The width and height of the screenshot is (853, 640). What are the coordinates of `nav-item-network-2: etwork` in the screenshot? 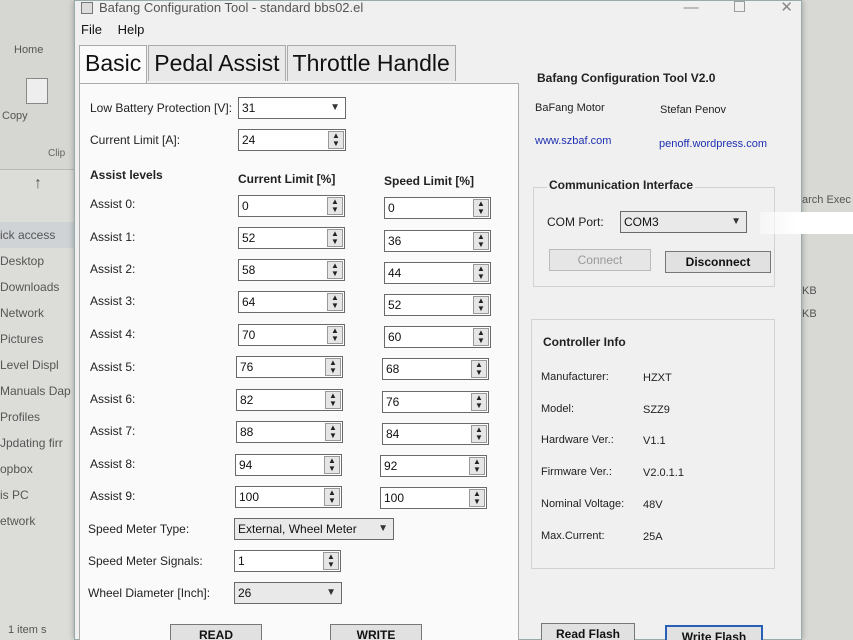 It's located at (39, 521).